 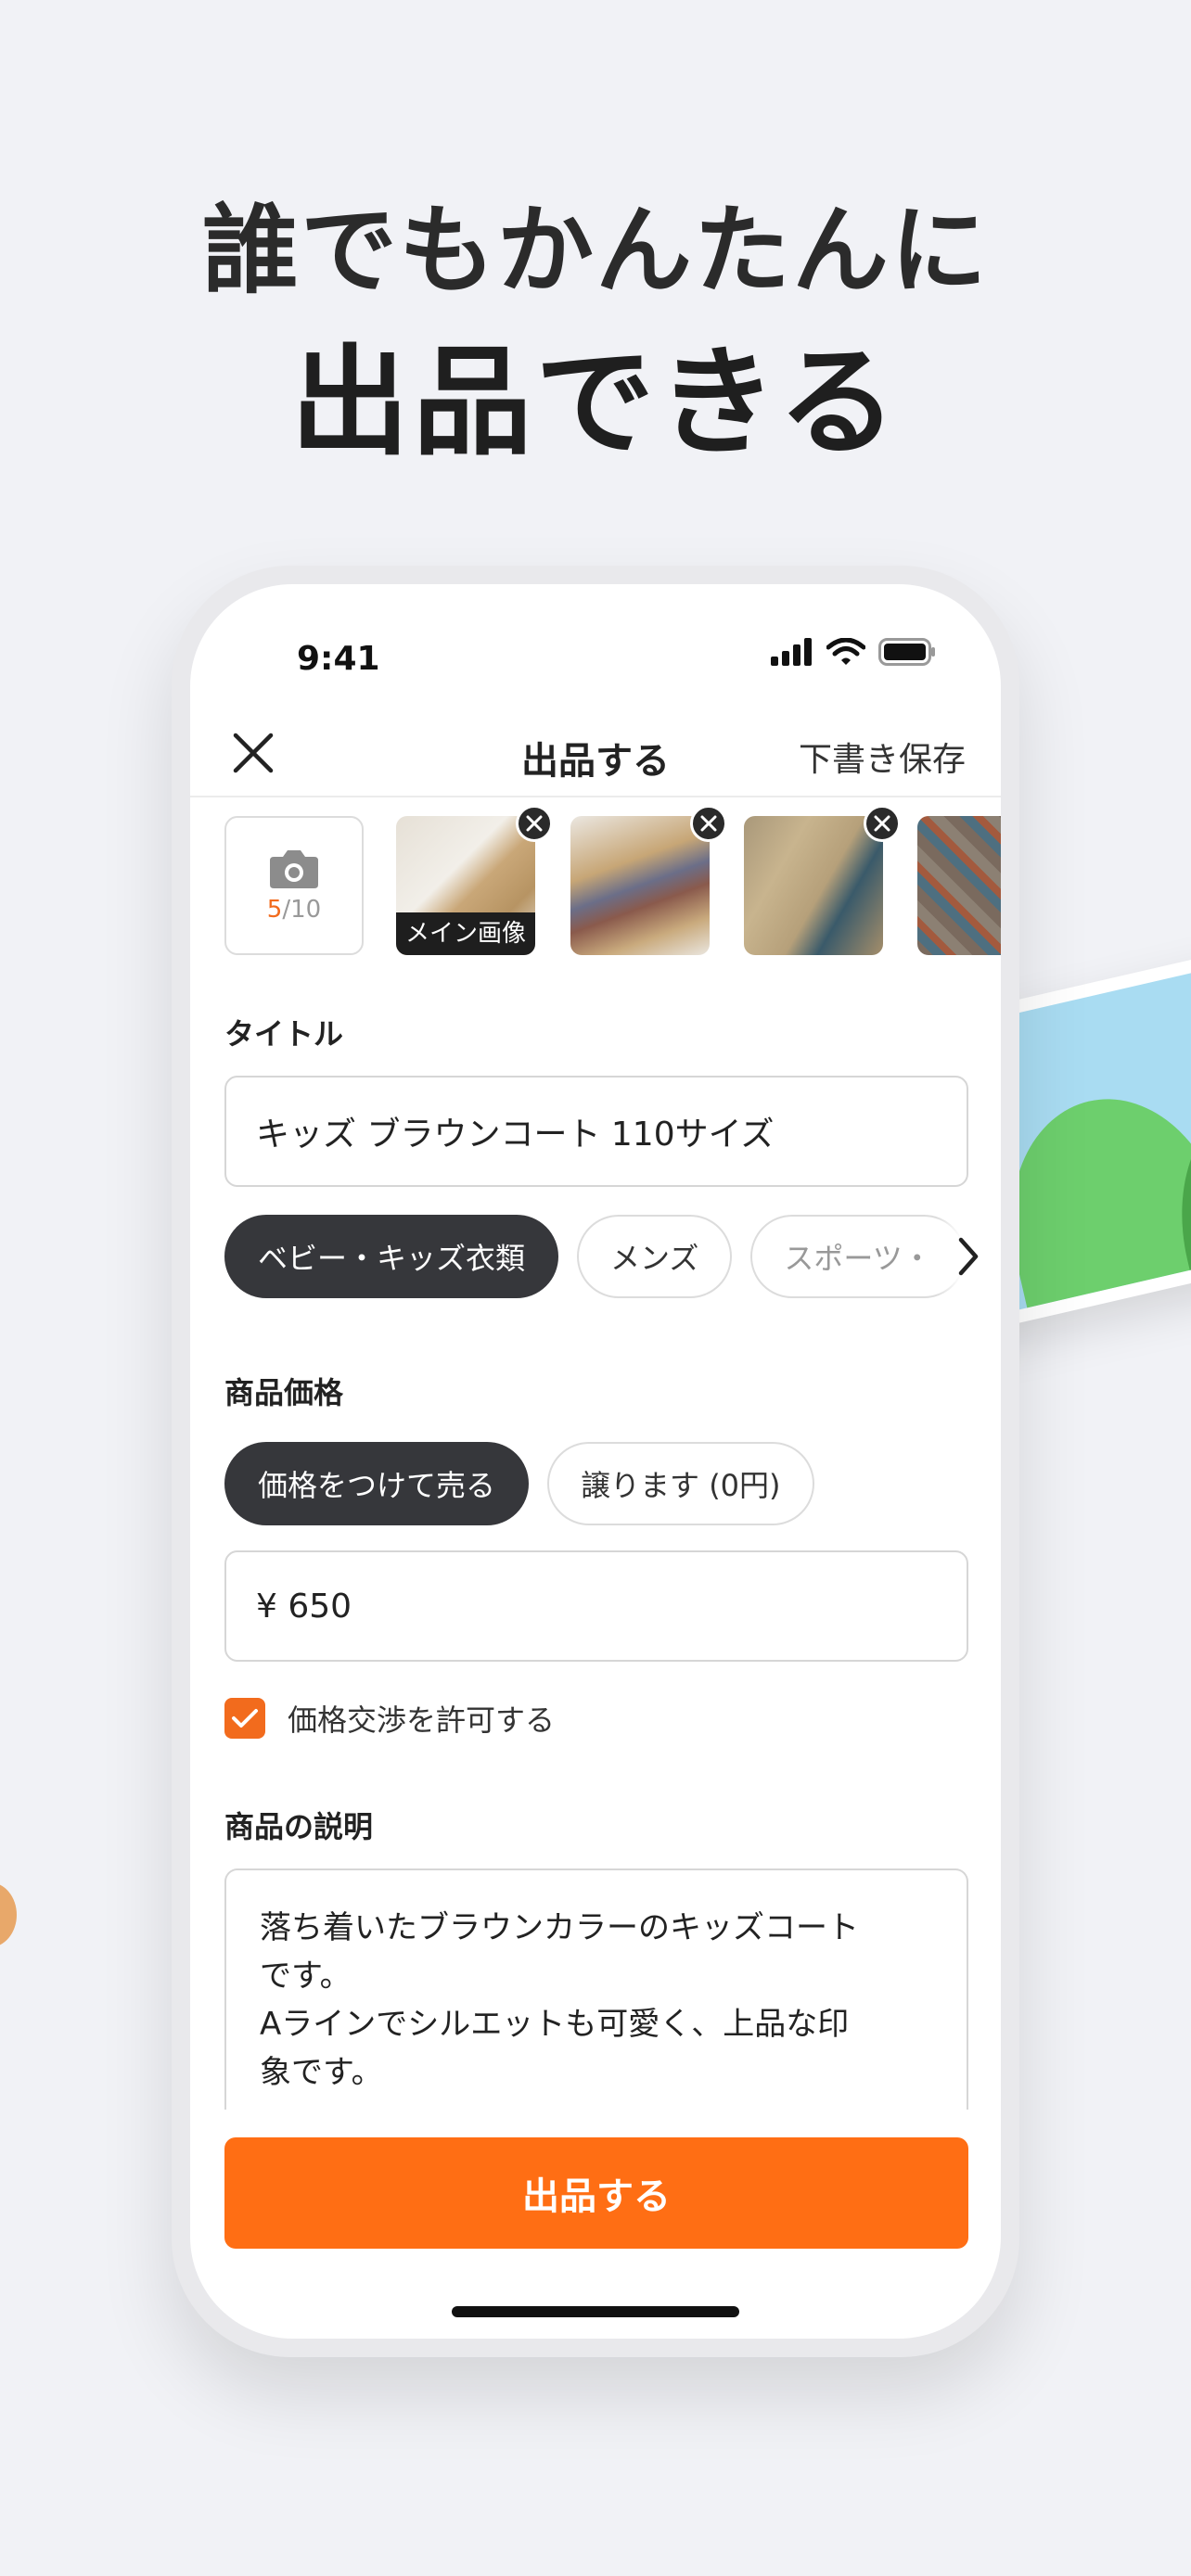 What do you see at coordinates (595, 756) in the screenshot?
I see `navigation-bar: 出品する 下書き保存` at bounding box center [595, 756].